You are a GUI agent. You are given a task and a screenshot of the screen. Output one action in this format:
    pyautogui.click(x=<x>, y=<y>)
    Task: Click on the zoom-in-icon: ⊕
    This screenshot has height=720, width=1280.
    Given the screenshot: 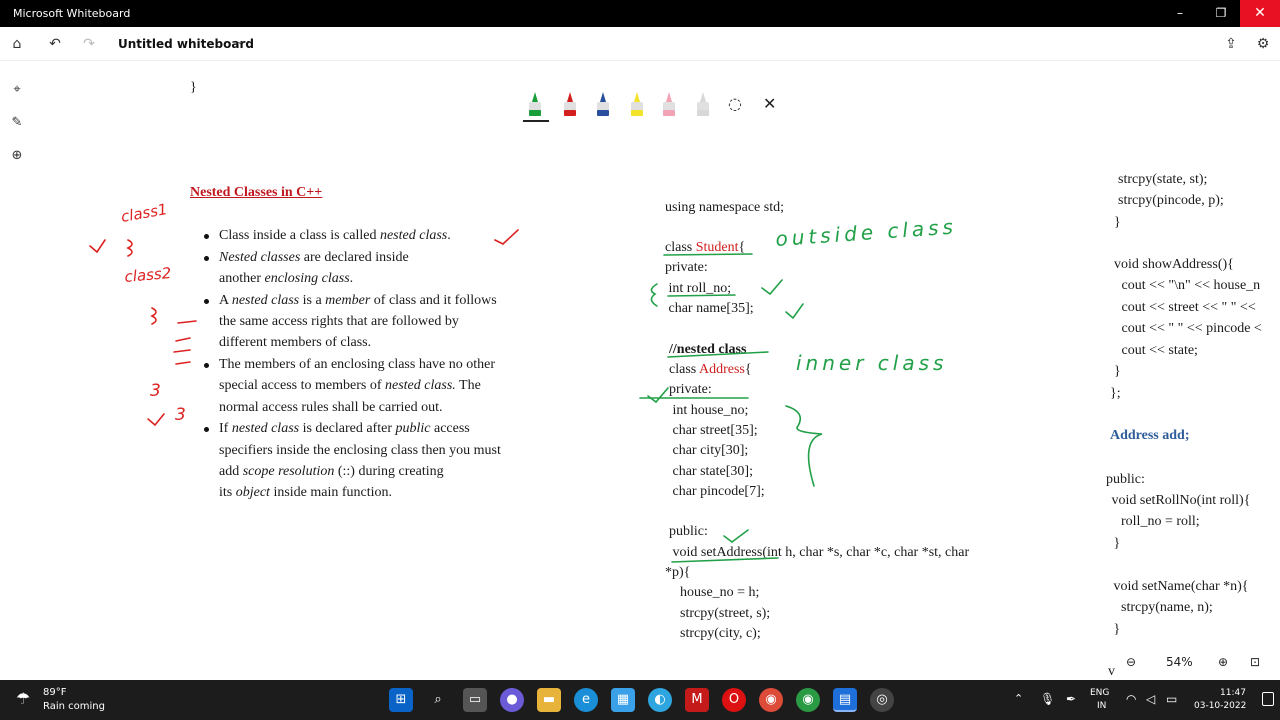 What is the action you would take?
    pyautogui.click(x=1223, y=662)
    